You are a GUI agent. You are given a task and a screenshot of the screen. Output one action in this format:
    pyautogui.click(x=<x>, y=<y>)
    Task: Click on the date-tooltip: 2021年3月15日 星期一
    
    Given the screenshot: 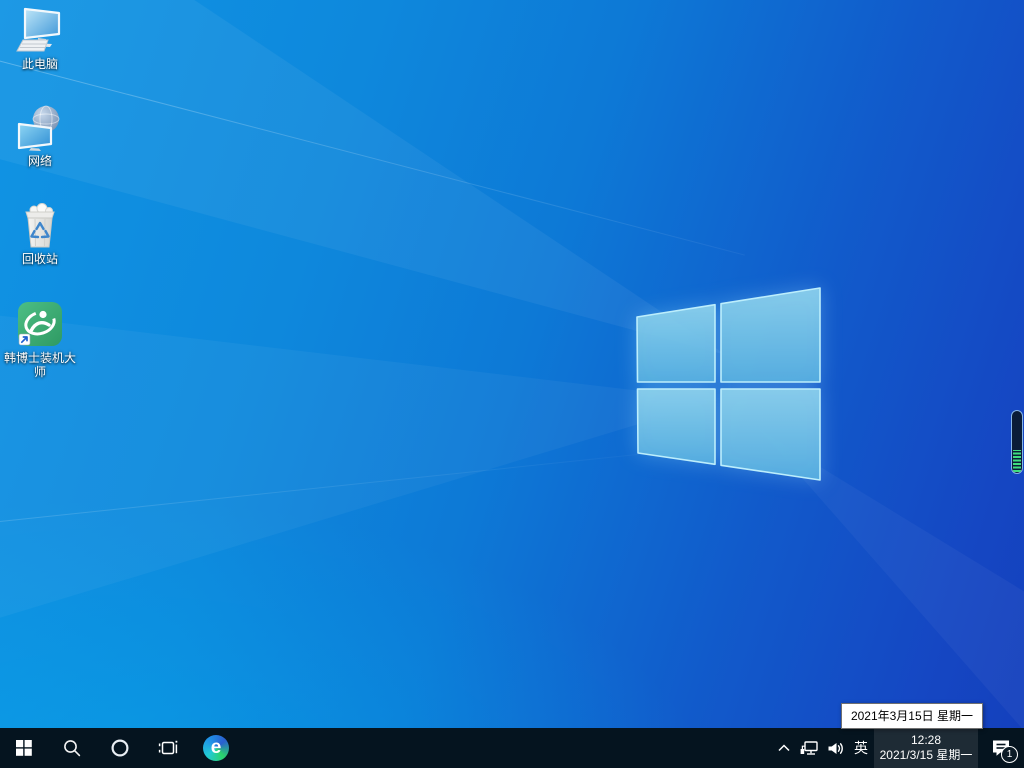 What is the action you would take?
    pyautogui.click(x=911, y=716)
    